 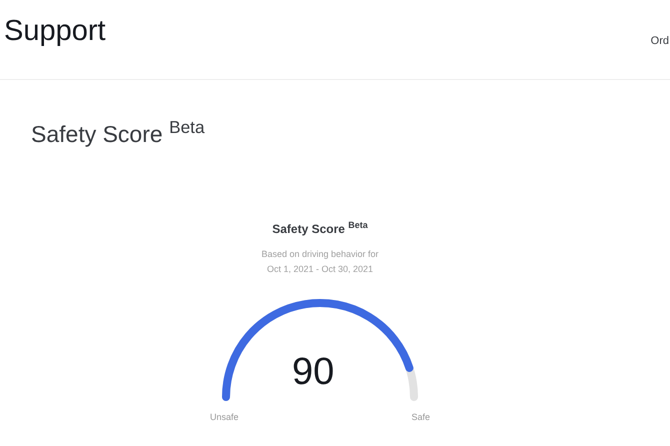 I want to click on date-range: Oct 1, 2021 - Oct 30, 2021, so click(x=320, y=269).